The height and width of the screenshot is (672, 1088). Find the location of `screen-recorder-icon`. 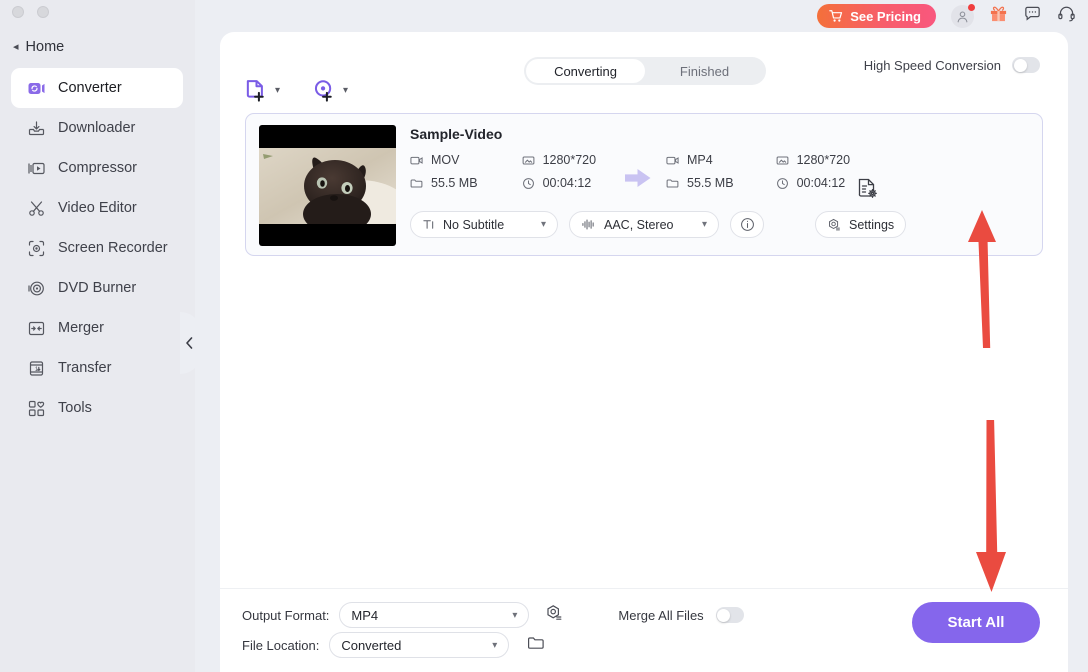

screen-recorder-icon is located at coordinates (36, 248).